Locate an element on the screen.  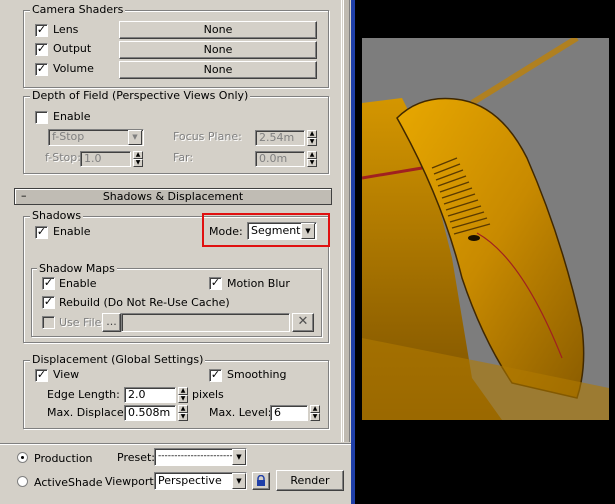
dof-enable-checkbox is located at coordinates (41, 117).